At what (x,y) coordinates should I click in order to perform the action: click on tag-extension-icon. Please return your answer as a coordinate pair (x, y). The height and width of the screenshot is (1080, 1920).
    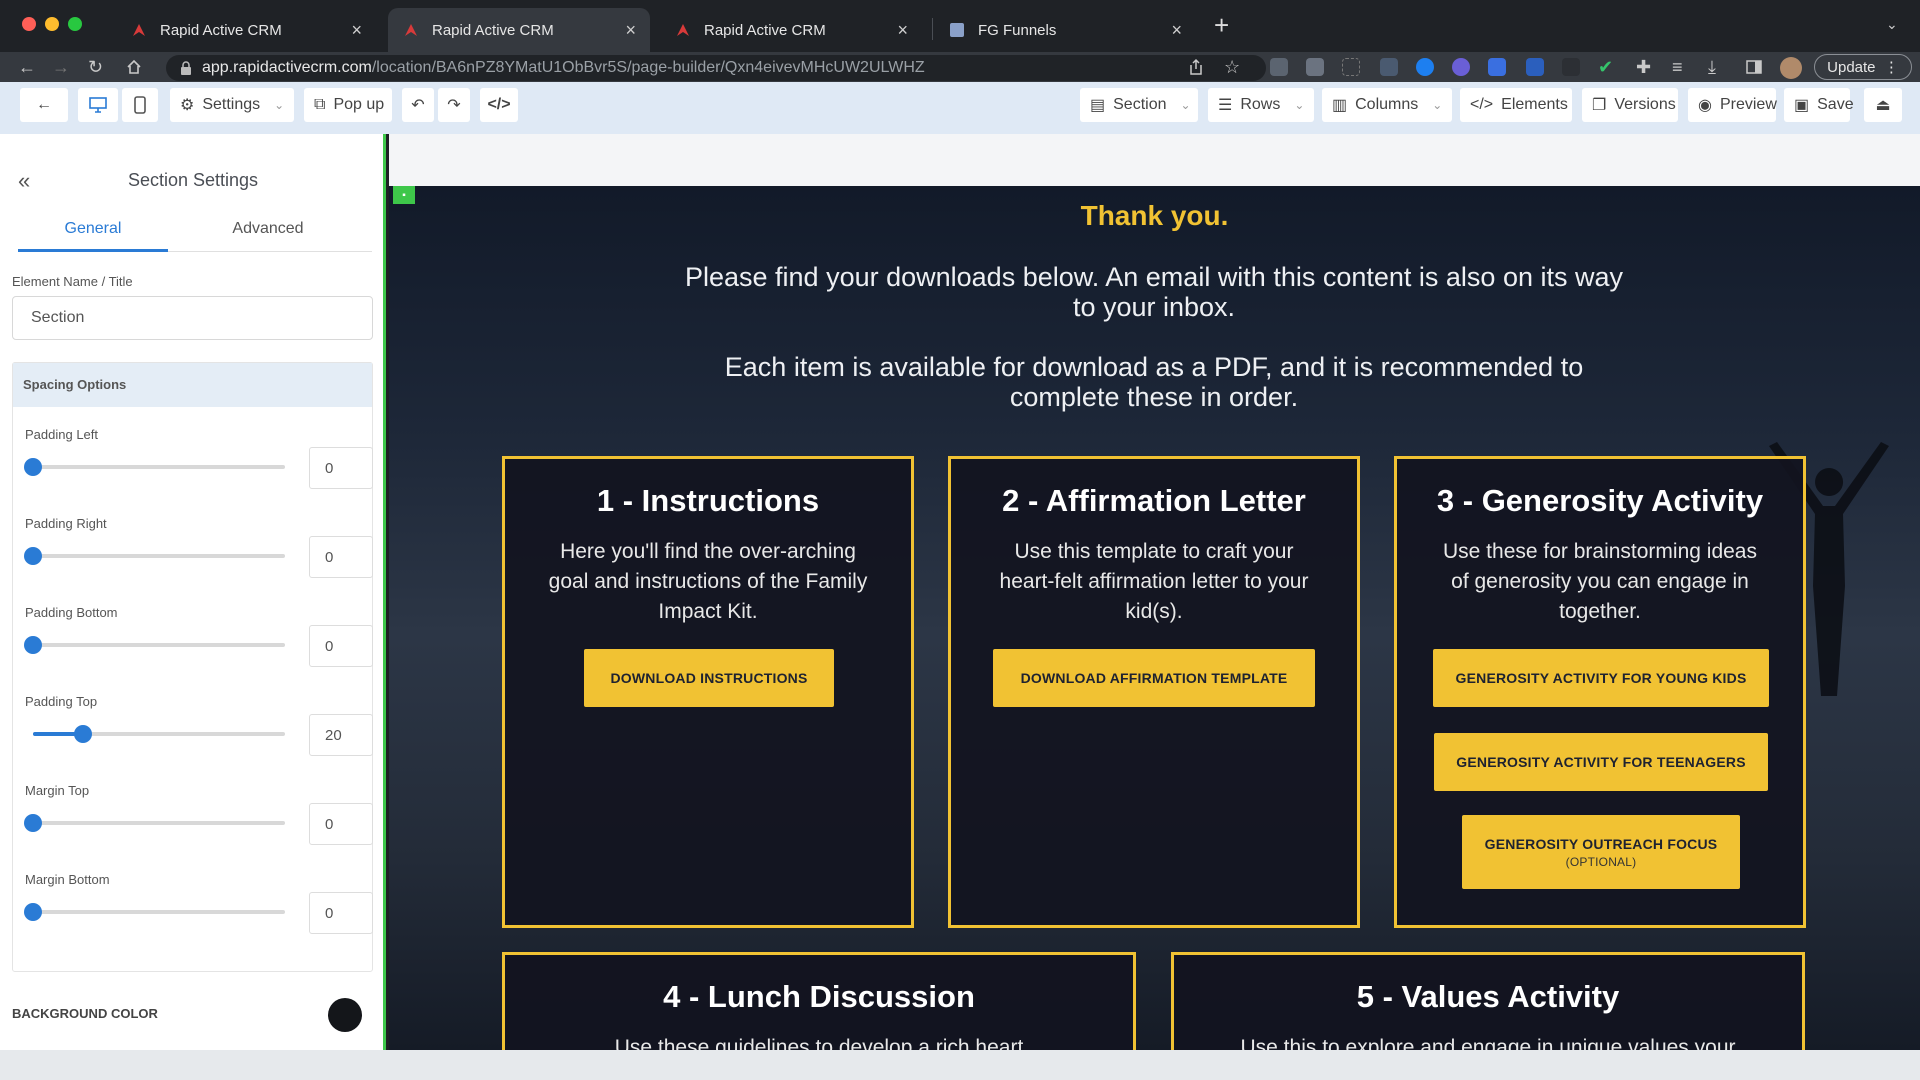
    Looking at the image, I should click on (1497, 67).